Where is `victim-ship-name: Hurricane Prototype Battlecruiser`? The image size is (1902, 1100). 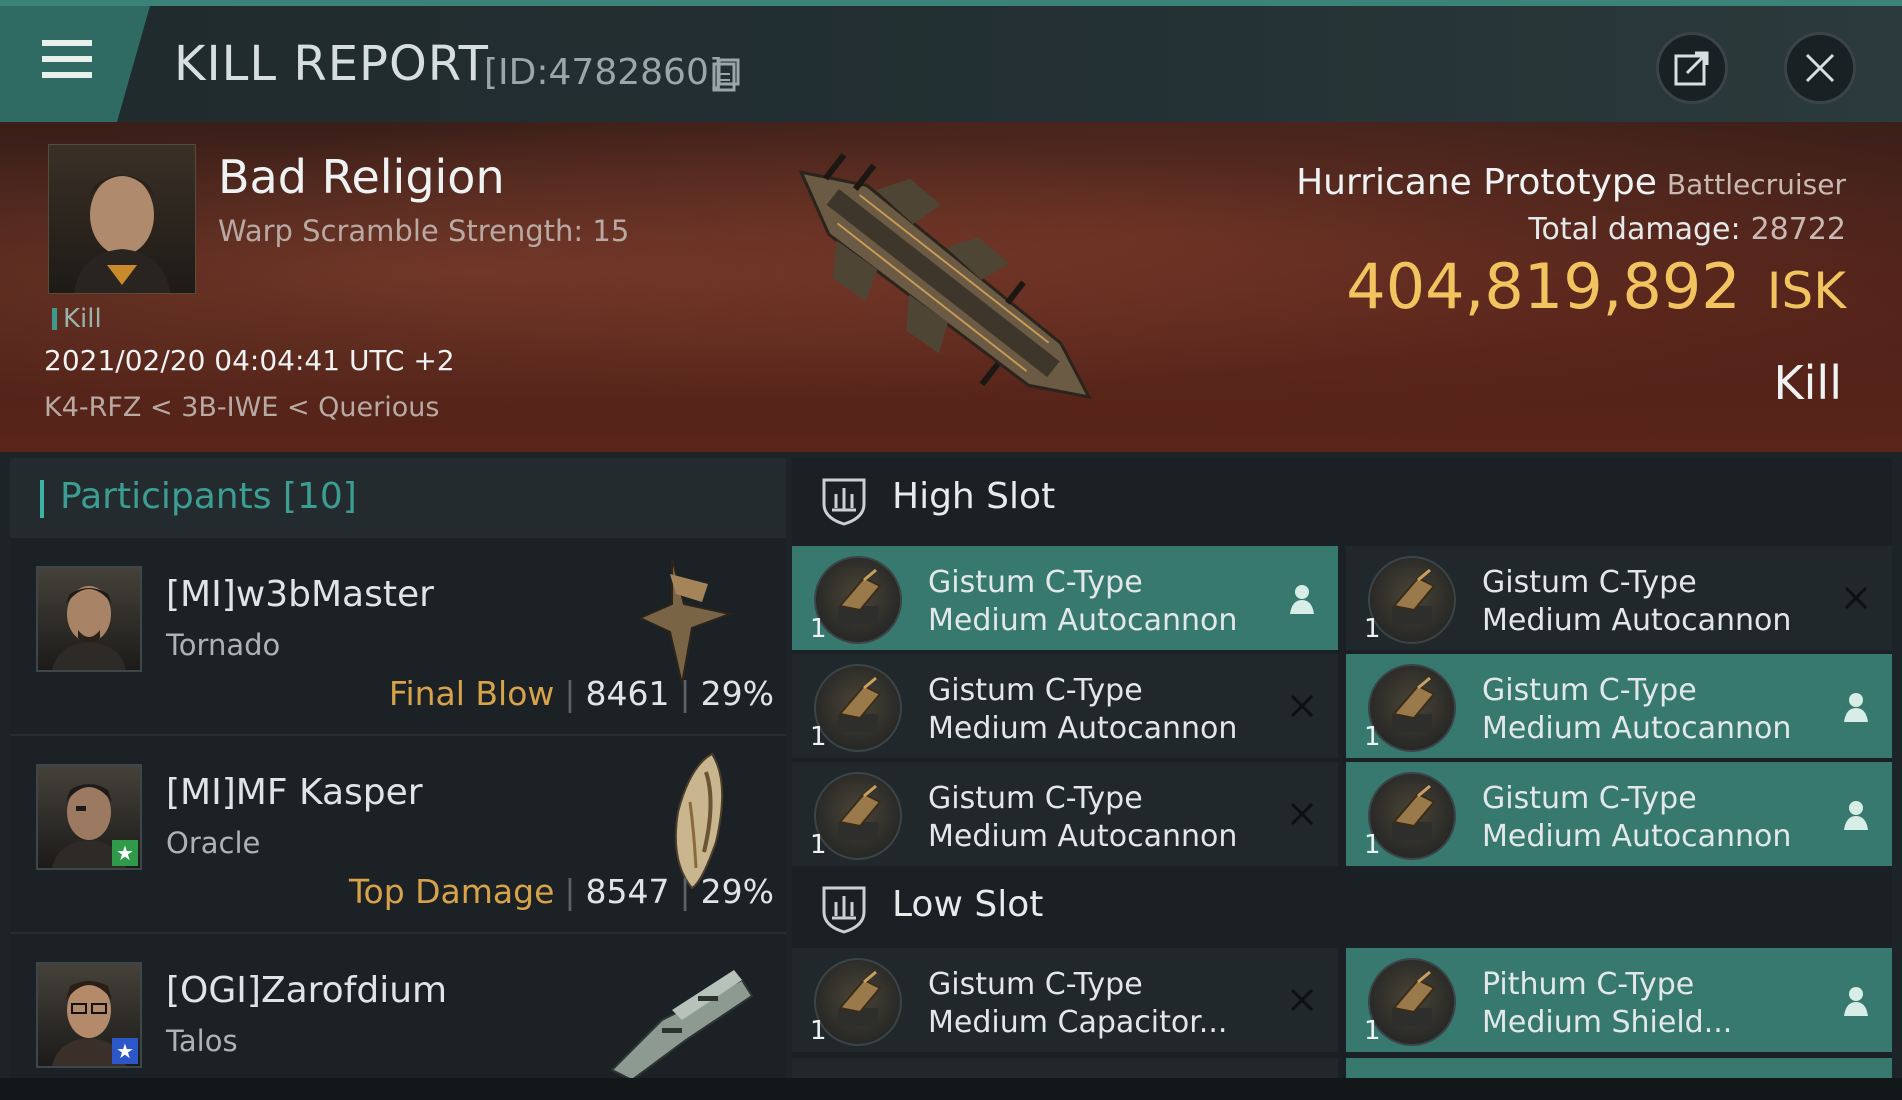 victim-ship-name: Hurricane Prototype Battlecruiser is located at coordinates (1571, 182).